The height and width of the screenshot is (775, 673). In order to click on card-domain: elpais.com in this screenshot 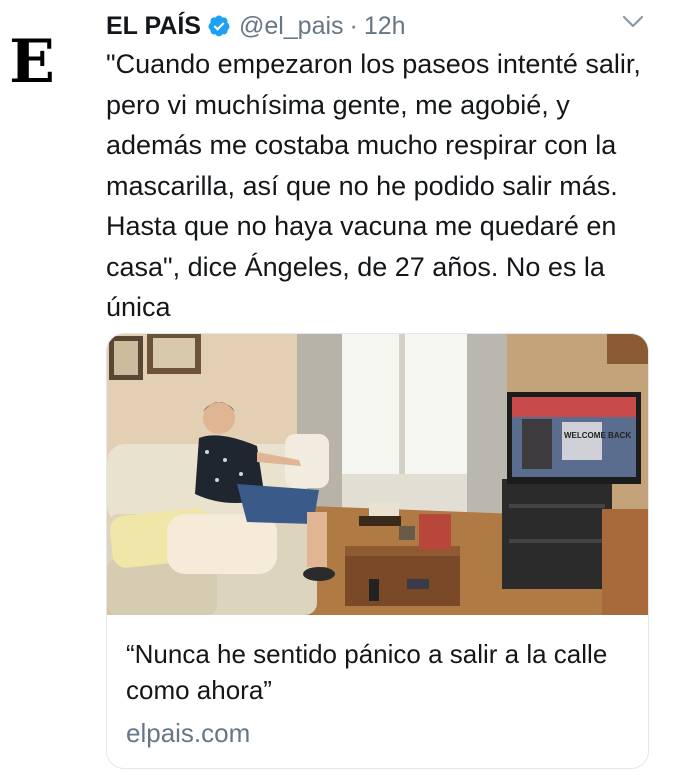, I will do `click(188, 733)`.